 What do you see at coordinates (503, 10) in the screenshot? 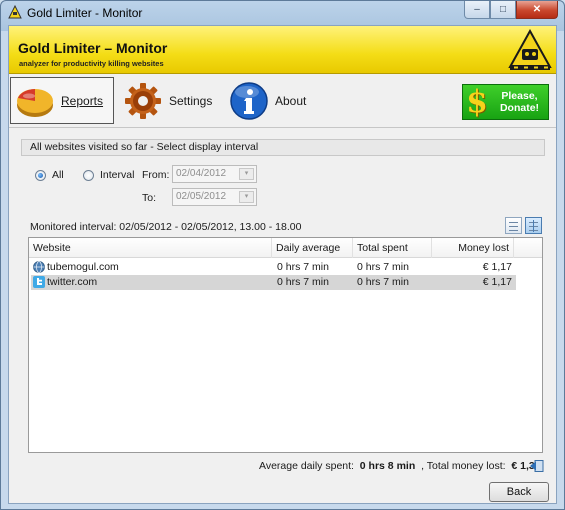
I see `maximize-button: □` at bounding box center [503, 10].